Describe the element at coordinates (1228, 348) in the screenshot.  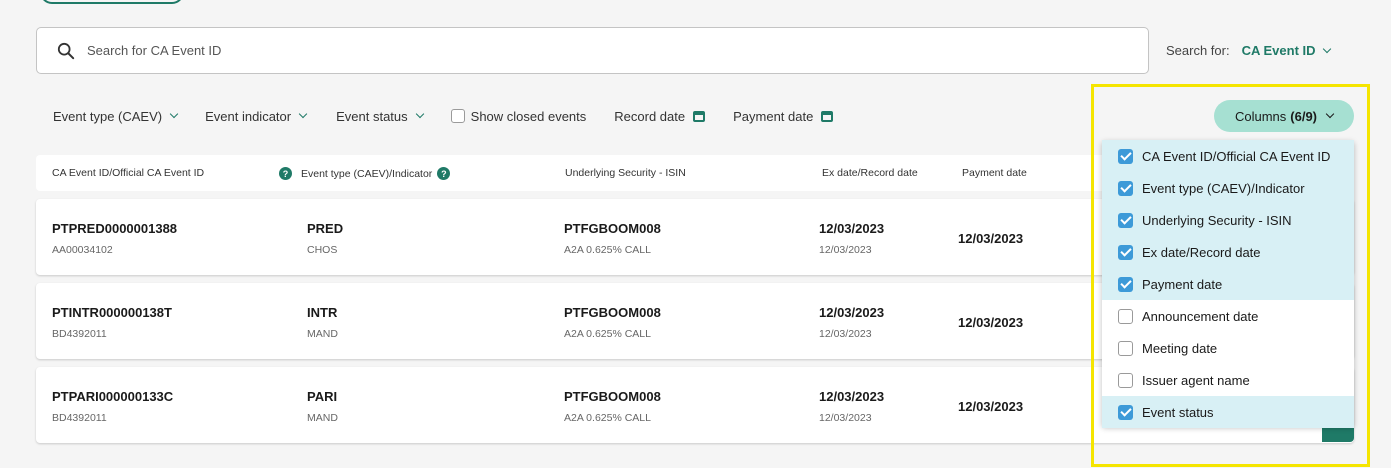
I see `column-option: Meeting date` at that location.